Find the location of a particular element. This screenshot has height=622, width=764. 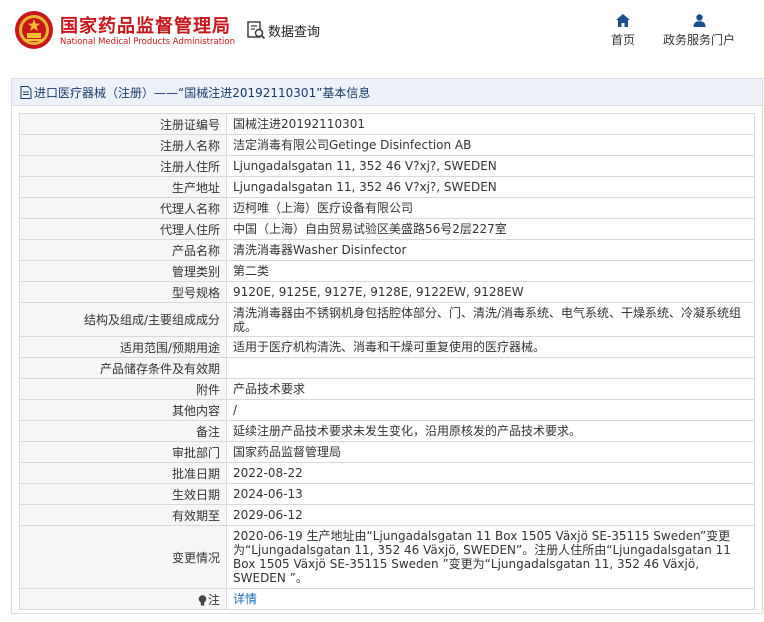

data-query-icon is located at coordinates (256, 30).